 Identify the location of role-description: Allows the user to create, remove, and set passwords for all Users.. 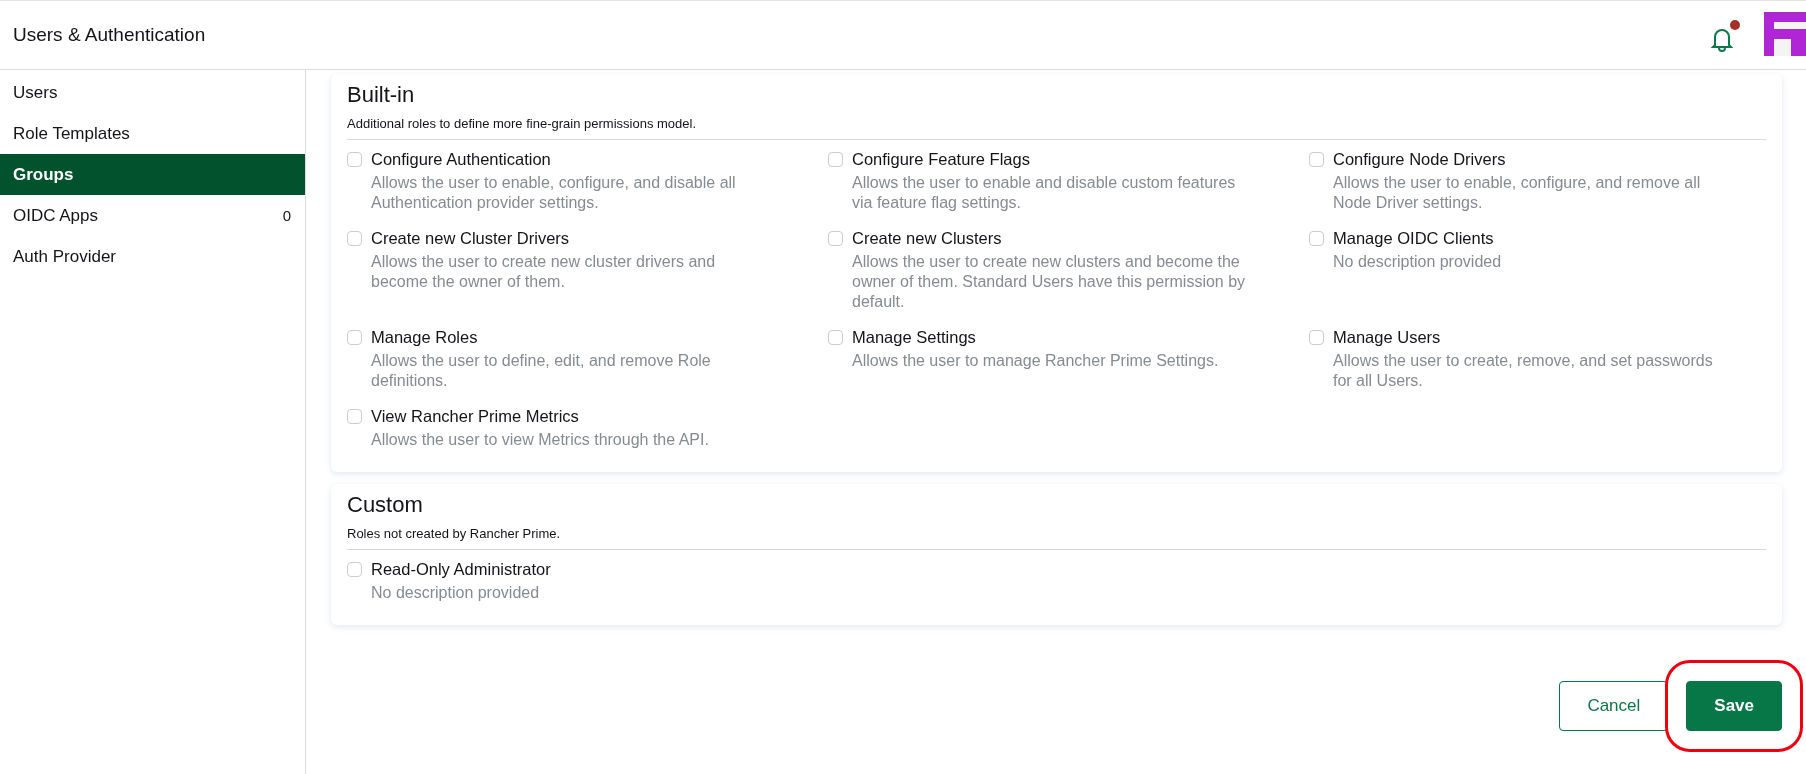
(1523, 371).